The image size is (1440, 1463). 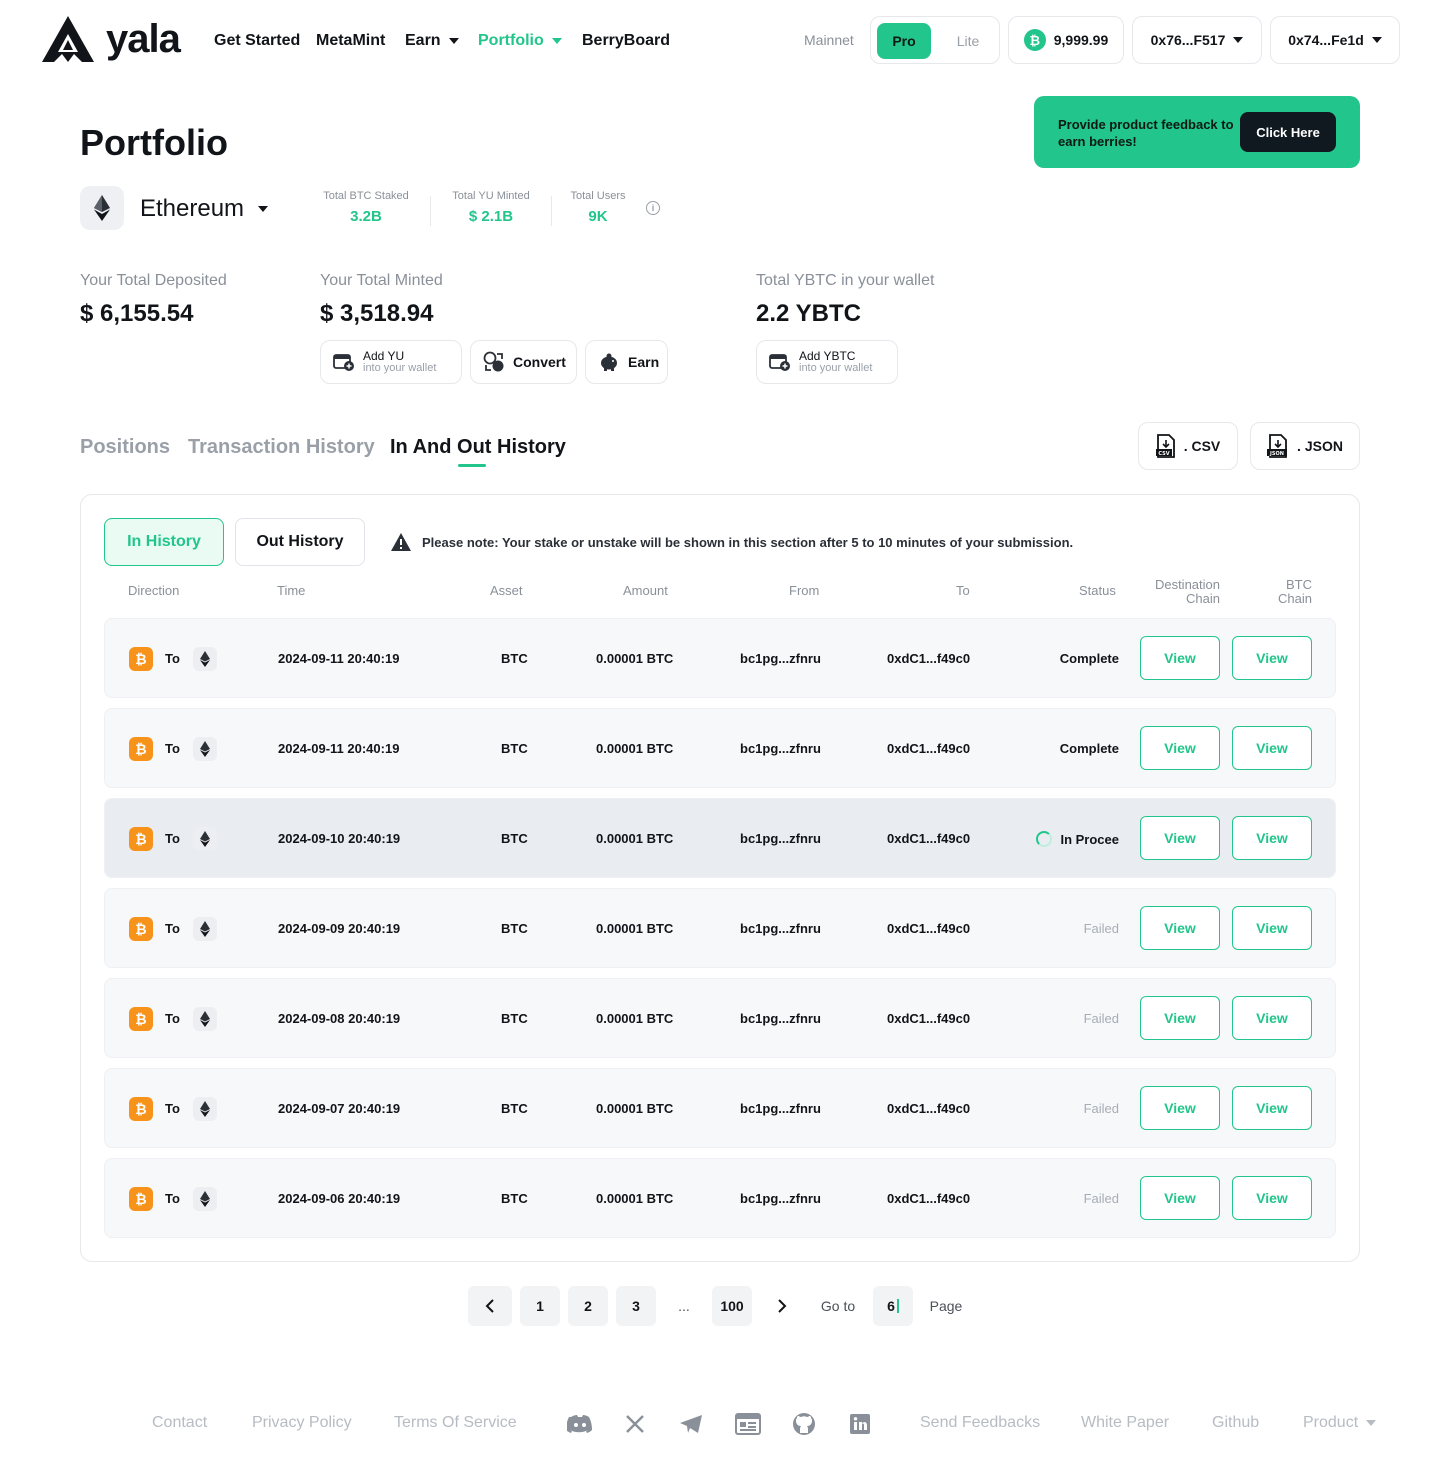 What do you see at coordinates (204, 209) in the screenshot?
I see `chain-selector: Ethereum` at bounding box center [204, 209].